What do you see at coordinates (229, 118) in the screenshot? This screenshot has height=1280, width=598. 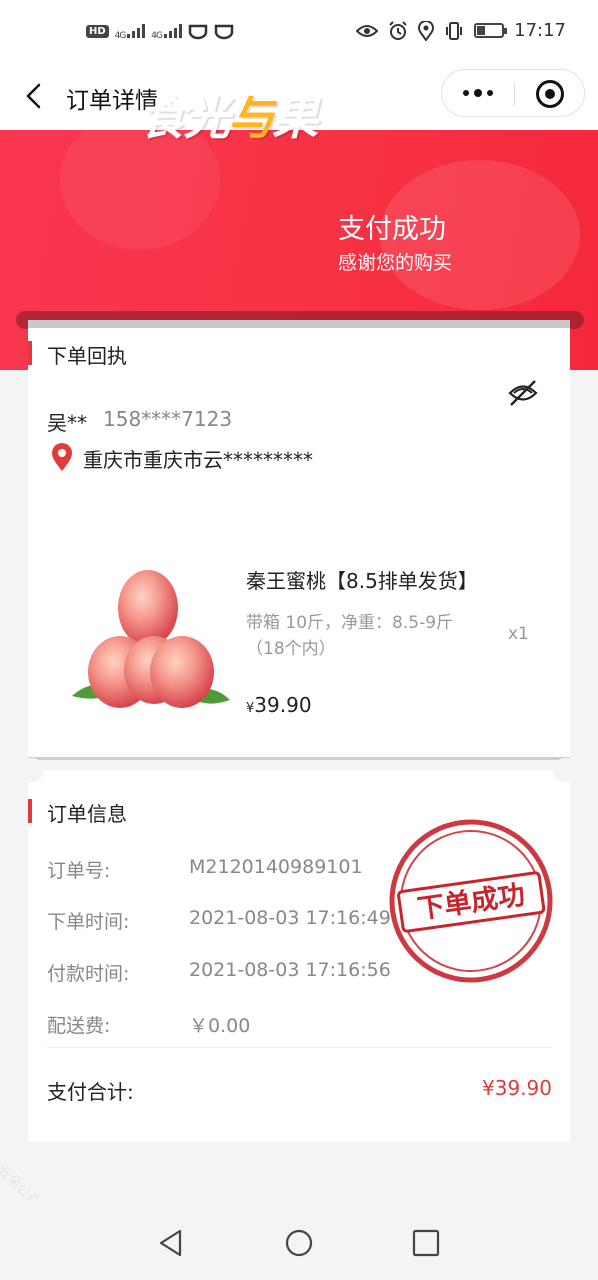 I see `brand-logo: 食光与果` at bounding box center [229, 118].